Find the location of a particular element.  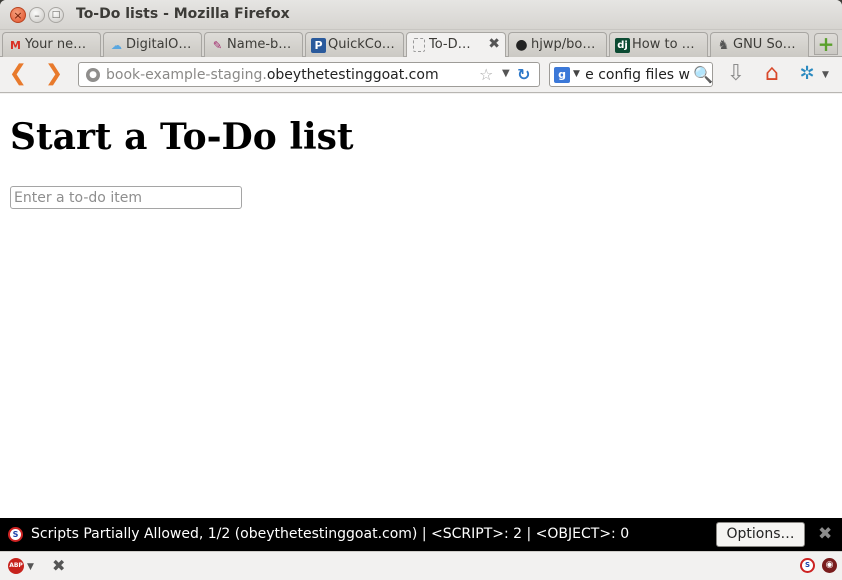

new-item-input is located at coordinates (126, 197).